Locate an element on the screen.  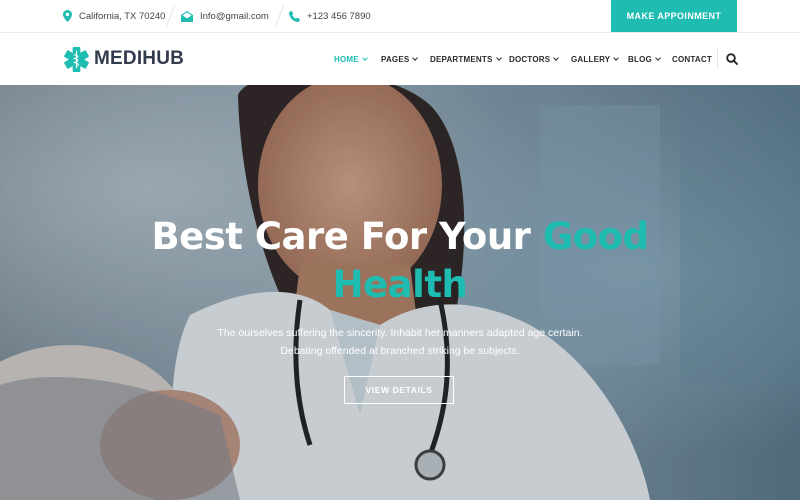
nav-item-blog: BLOG is located at coordinates (644, 59).